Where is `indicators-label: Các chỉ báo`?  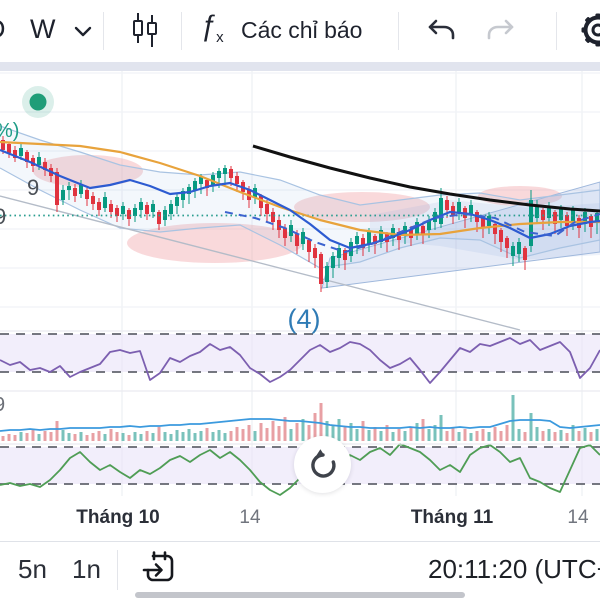 indicators-label: Các chỉ báo is located at coordinates (302, 30).